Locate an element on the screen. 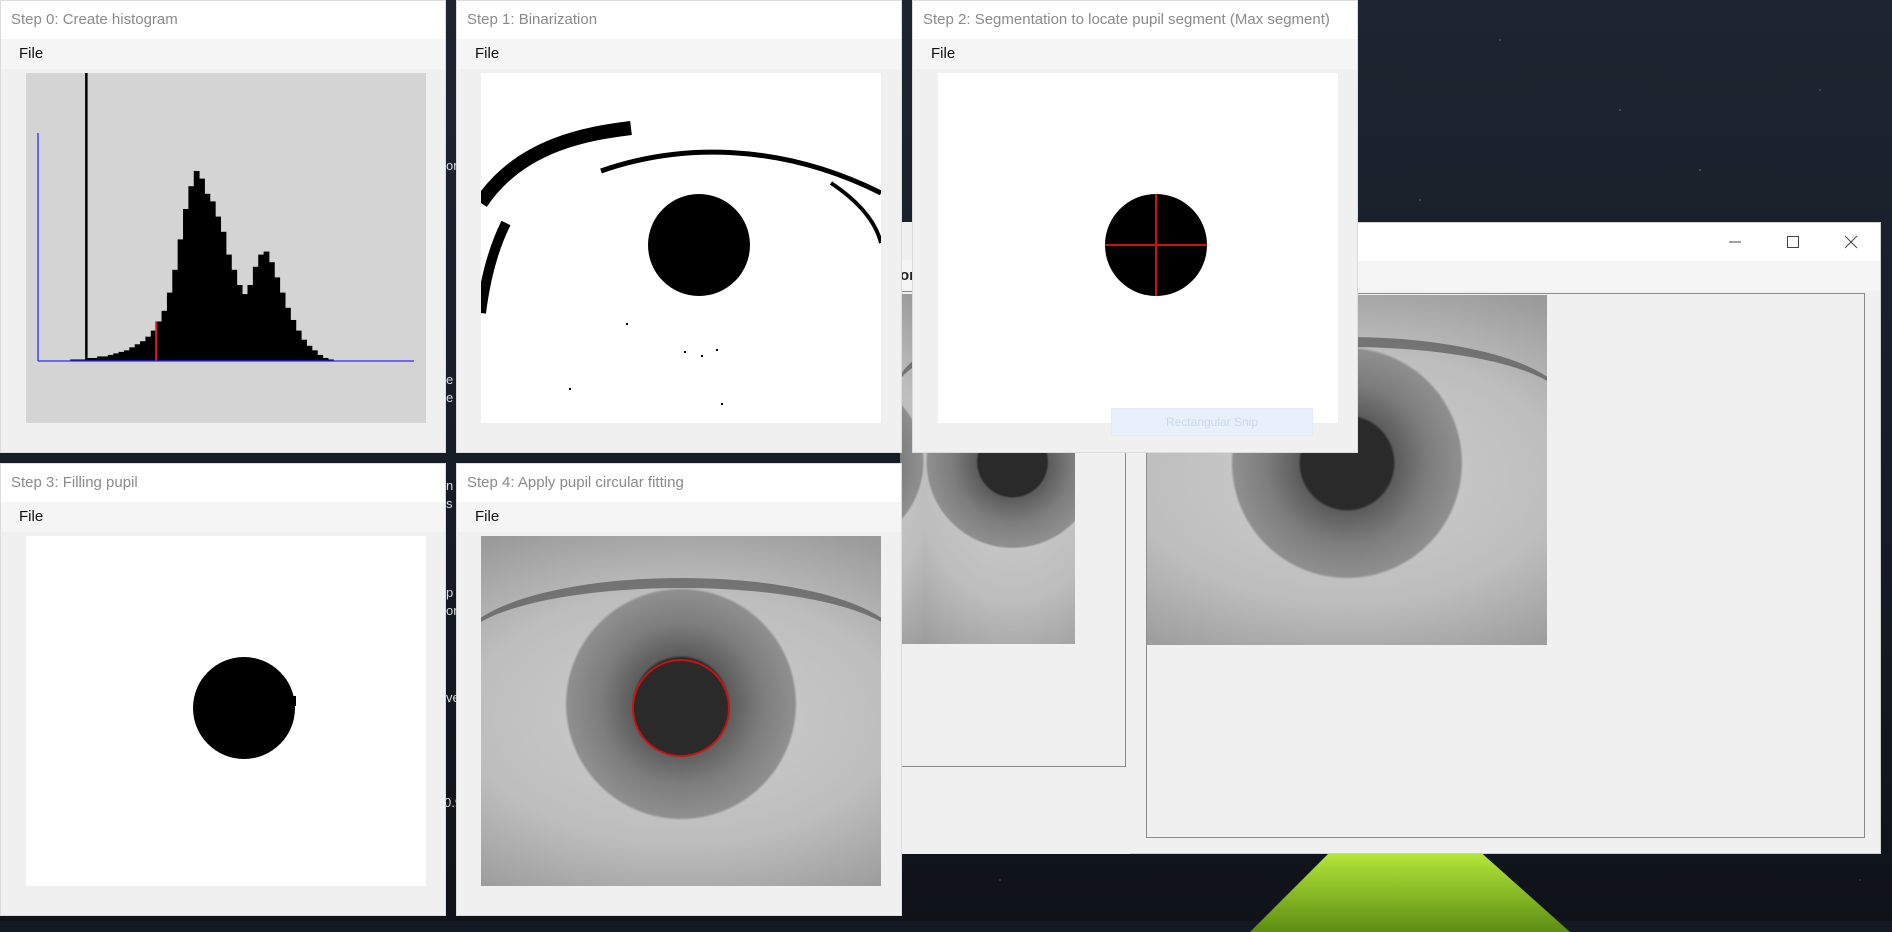 The image size is (1892, 932). filled-pupil-image is located at coordinates (226, 711).